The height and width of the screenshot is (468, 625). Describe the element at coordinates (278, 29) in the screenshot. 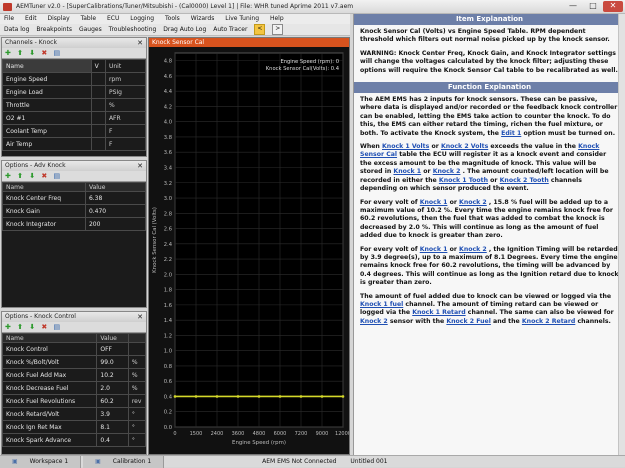

I see `next-arrow-button: >` at that location.